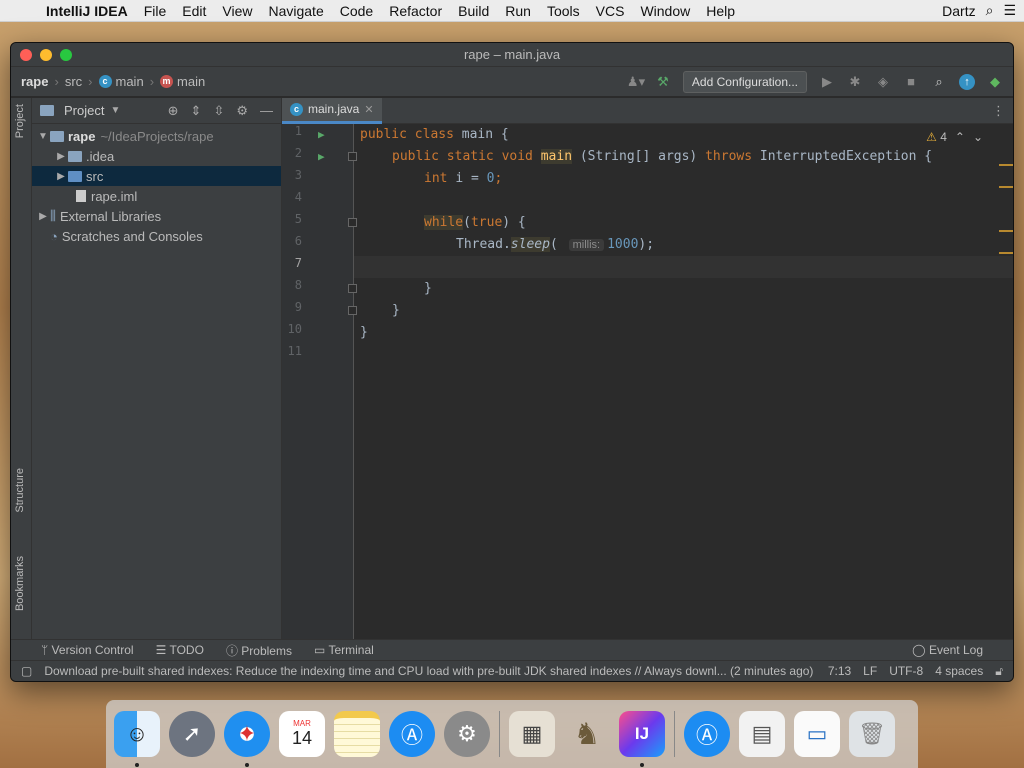 This screenshot has height=768, width=1024. I want to click on running-indicator, so click(247, 765).